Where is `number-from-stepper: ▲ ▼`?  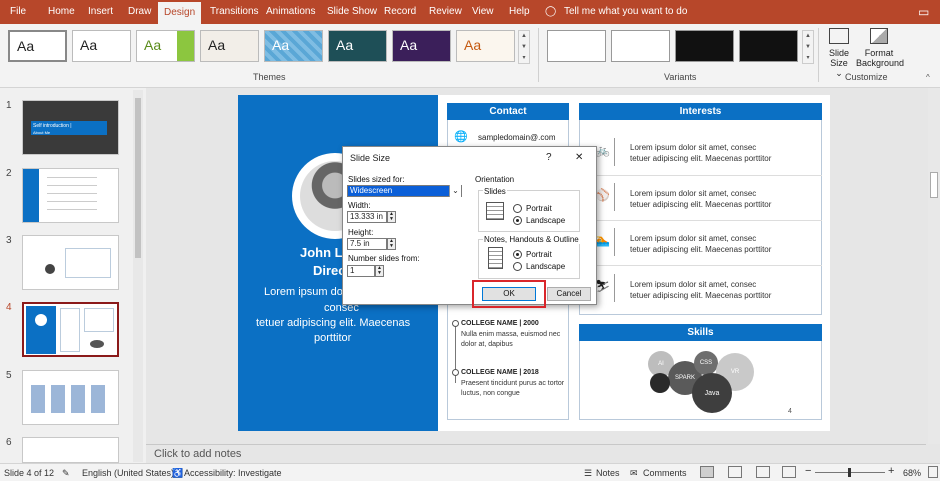 number-from-stepper: ▲ ▼ is located at coordinates (379, 271).